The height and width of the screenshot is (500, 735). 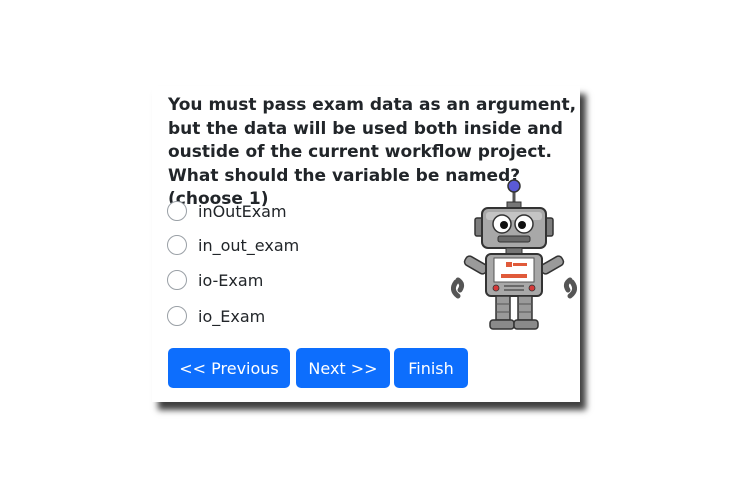 I want to click on option-4-label: io_Exam, so click(x=232, y=316).